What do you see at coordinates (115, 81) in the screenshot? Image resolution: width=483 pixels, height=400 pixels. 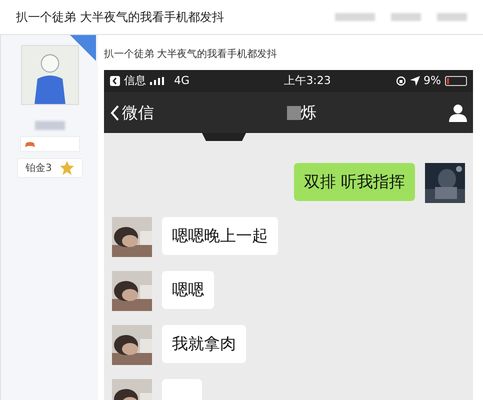 I see `back-icon` at bounding box center [115, 81].